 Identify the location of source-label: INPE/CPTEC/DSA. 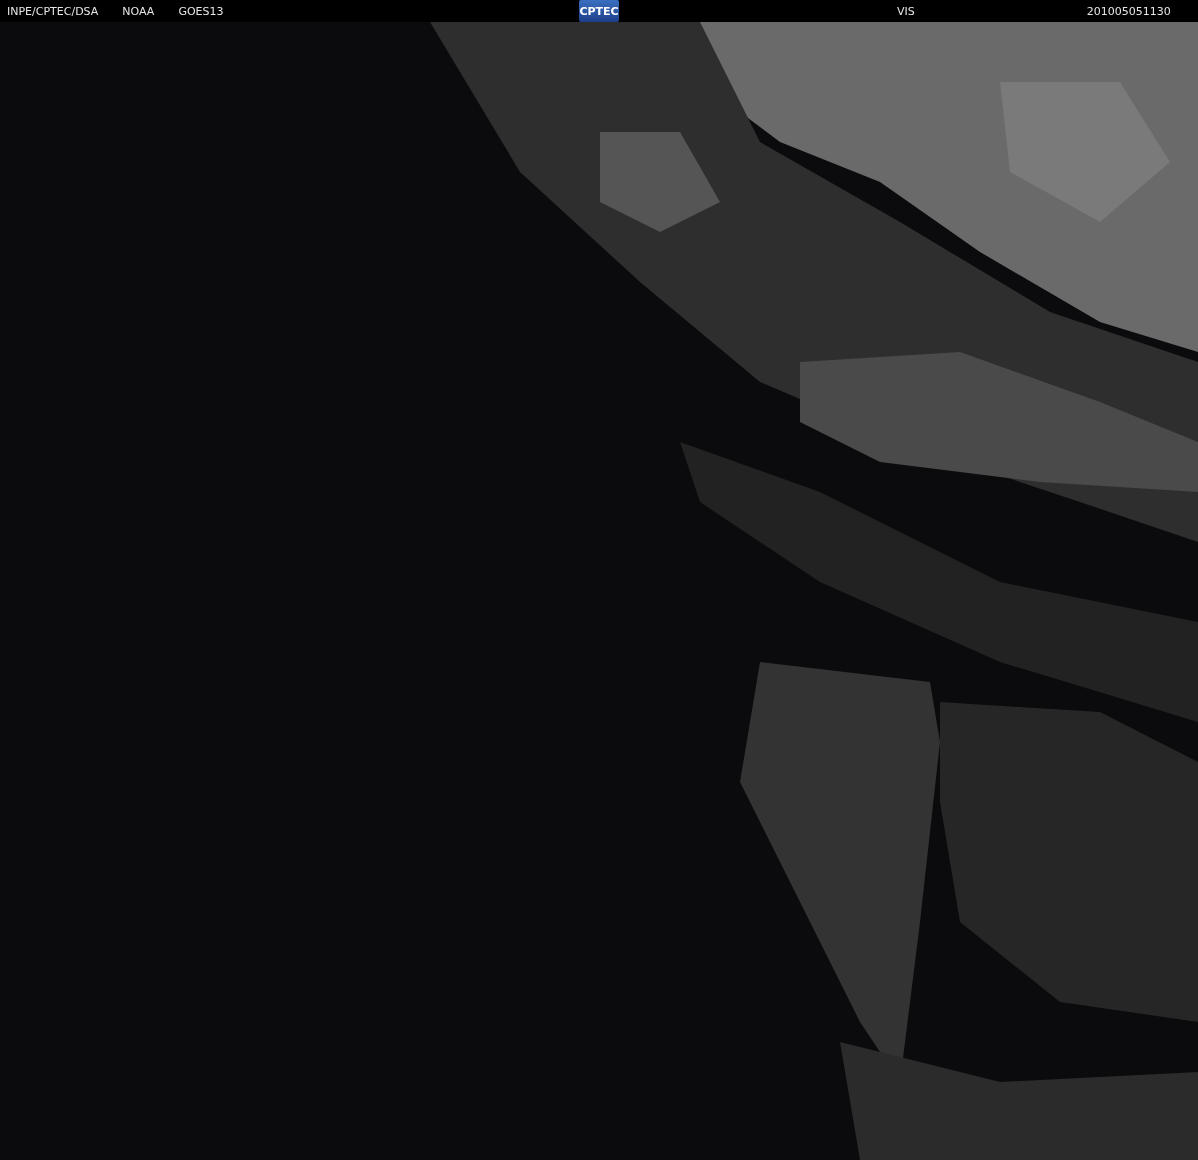
(53, 11).